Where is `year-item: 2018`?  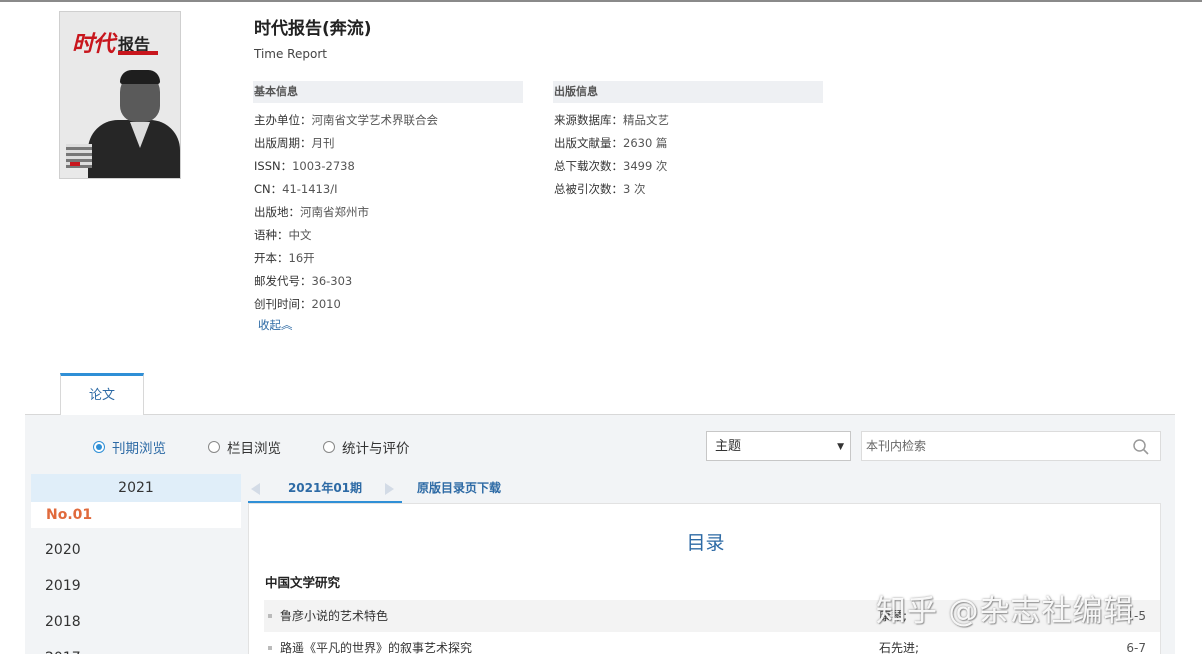 year-item: 2018 is located at coordinates (136, 618).